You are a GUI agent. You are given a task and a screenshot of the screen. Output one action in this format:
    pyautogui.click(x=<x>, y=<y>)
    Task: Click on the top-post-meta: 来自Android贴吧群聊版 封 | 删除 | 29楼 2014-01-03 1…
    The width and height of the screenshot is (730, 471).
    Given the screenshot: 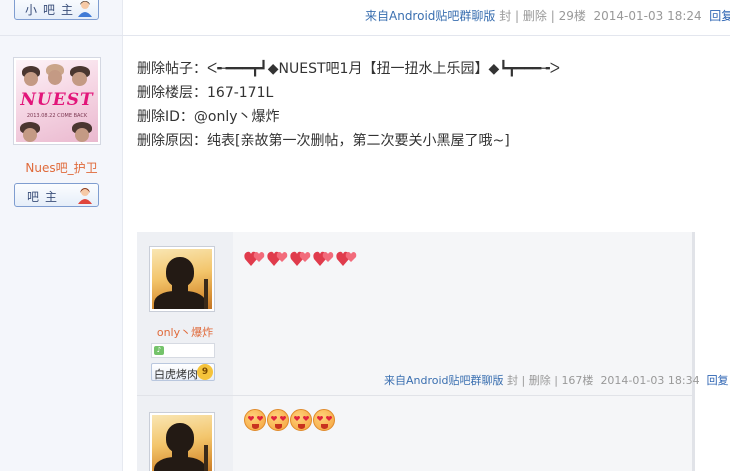 What is the action you would take?
    pyautogui.click(x=547, y=15)
    